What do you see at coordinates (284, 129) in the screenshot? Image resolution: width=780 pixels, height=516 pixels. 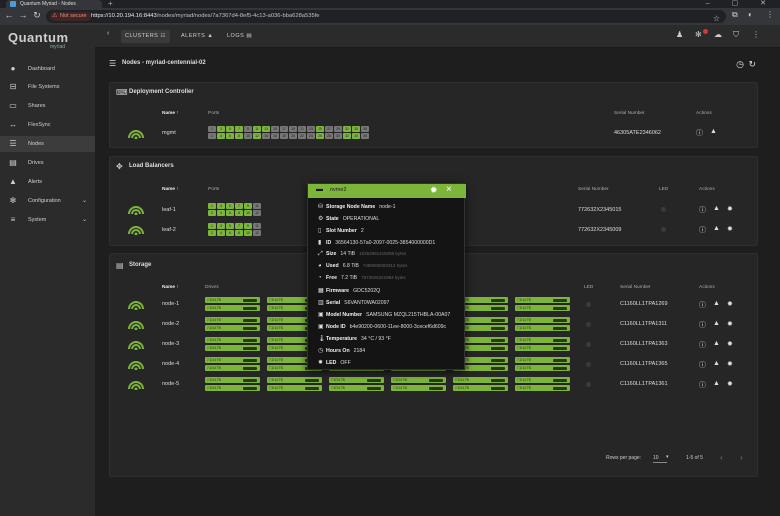 I see `port: 17` at bounding box center [284, 129].